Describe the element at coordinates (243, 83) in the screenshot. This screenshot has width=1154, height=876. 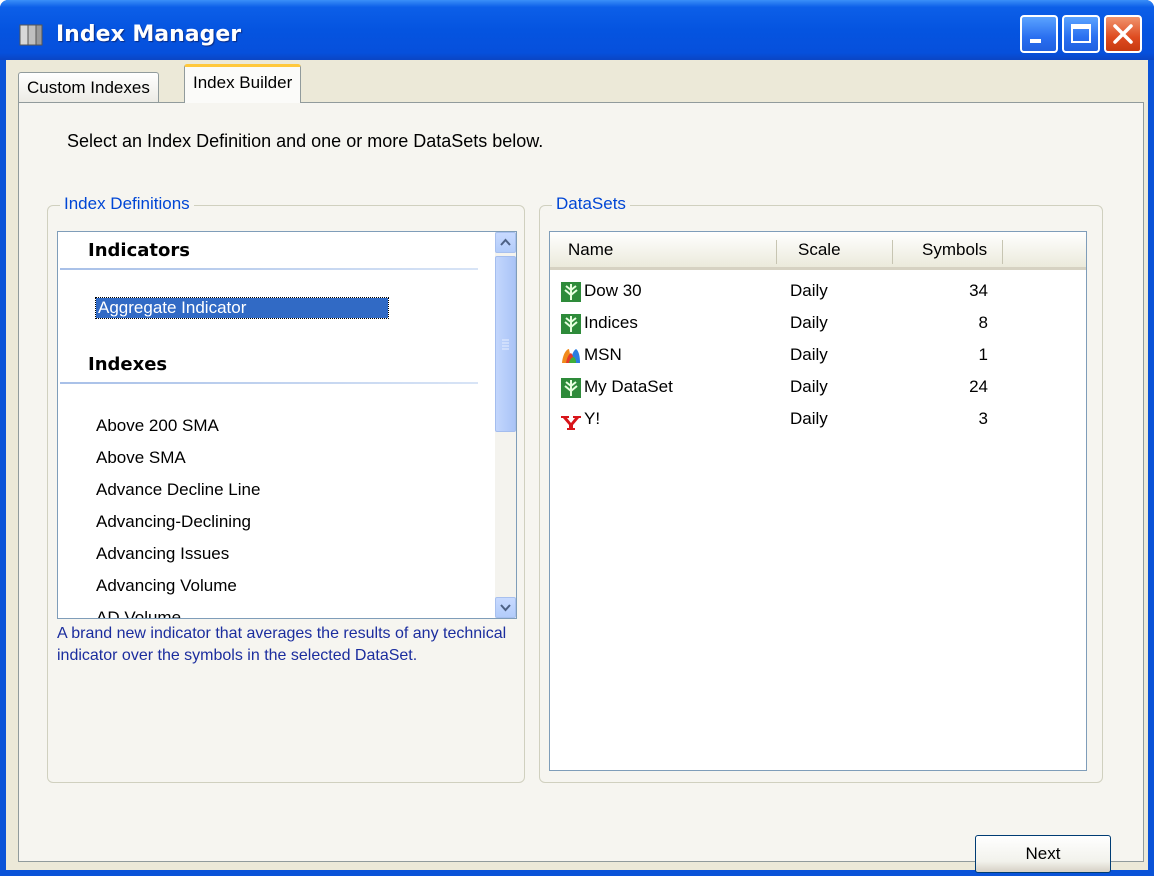
I see `tab-index-builder: Index Builder` at that location.